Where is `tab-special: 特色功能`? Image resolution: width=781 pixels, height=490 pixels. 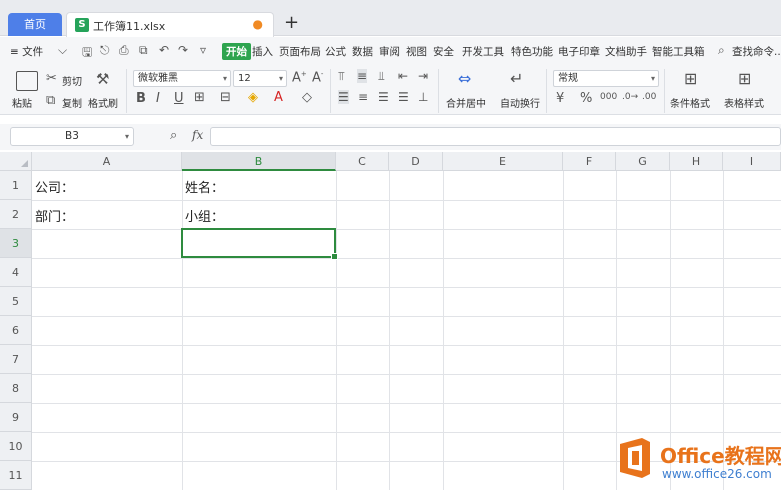 tab-special: 特色功能 is located at coordinates (532, 51).